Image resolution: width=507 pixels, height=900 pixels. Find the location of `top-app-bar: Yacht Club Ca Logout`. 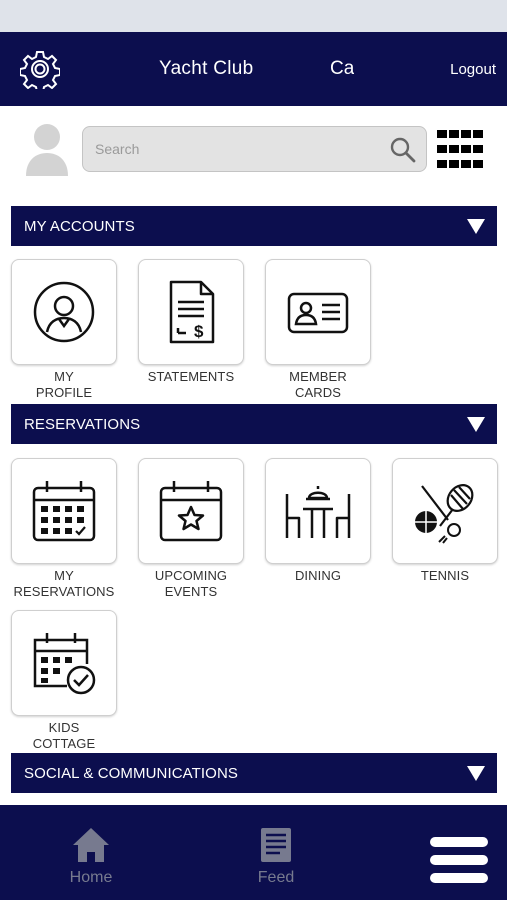

top-app-bar: Yacht Club Ca Logout is located at coordinates (253, 69).